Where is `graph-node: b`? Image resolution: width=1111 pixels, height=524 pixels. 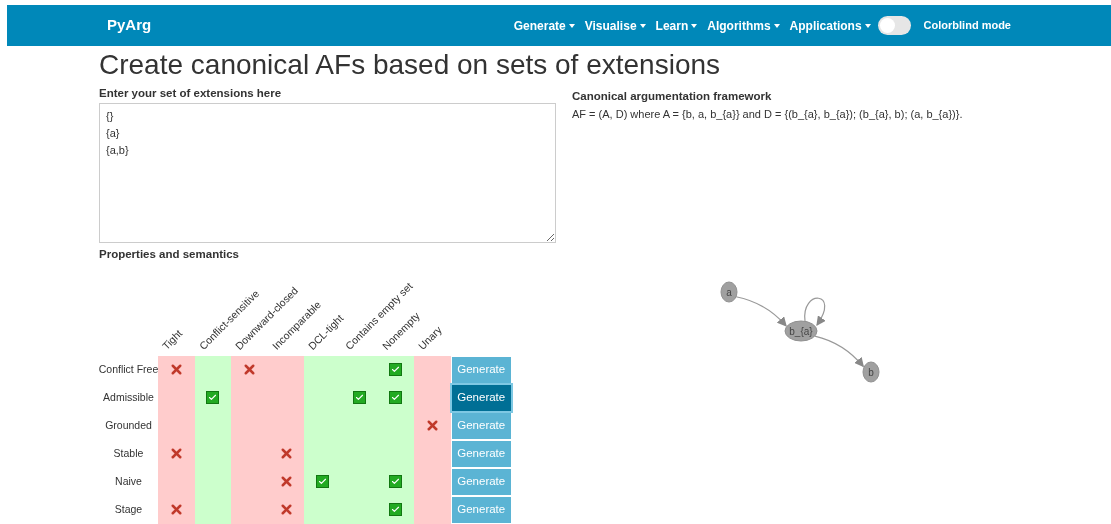 graph-node: b is located at coordinates (871, 372).